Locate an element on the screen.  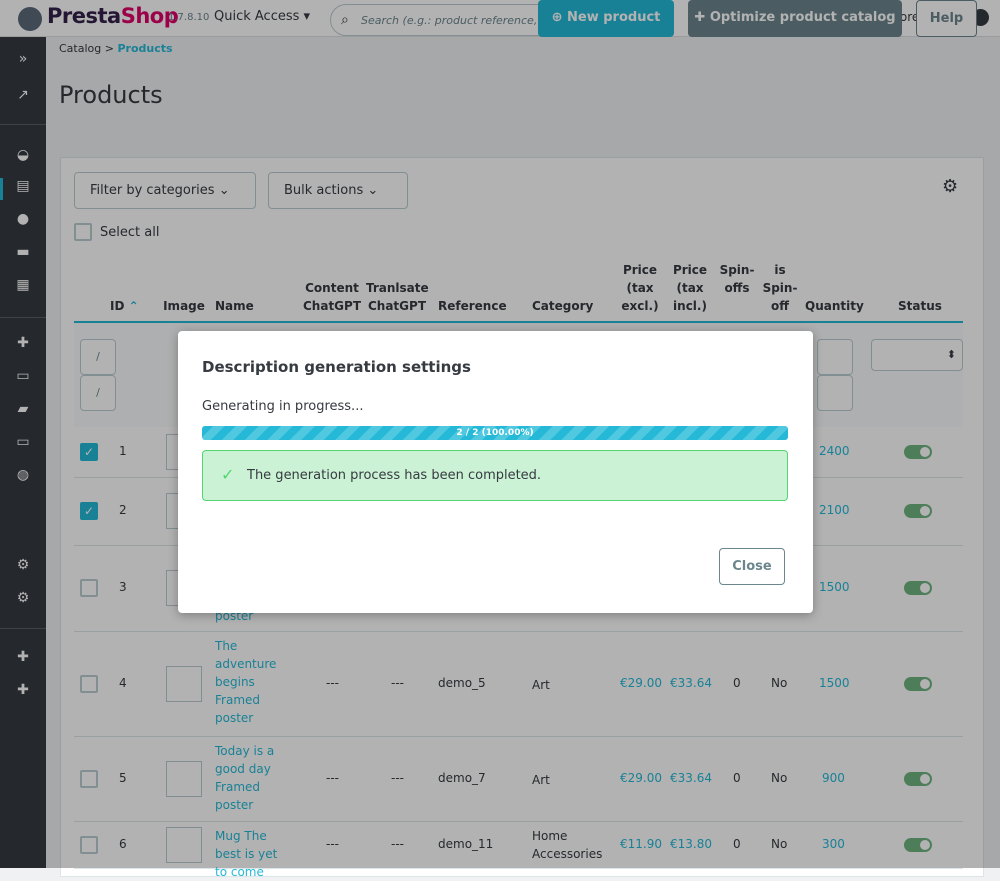
progress-bar: 2 / 2 (100.00%) is located at coordinates (495, 433).